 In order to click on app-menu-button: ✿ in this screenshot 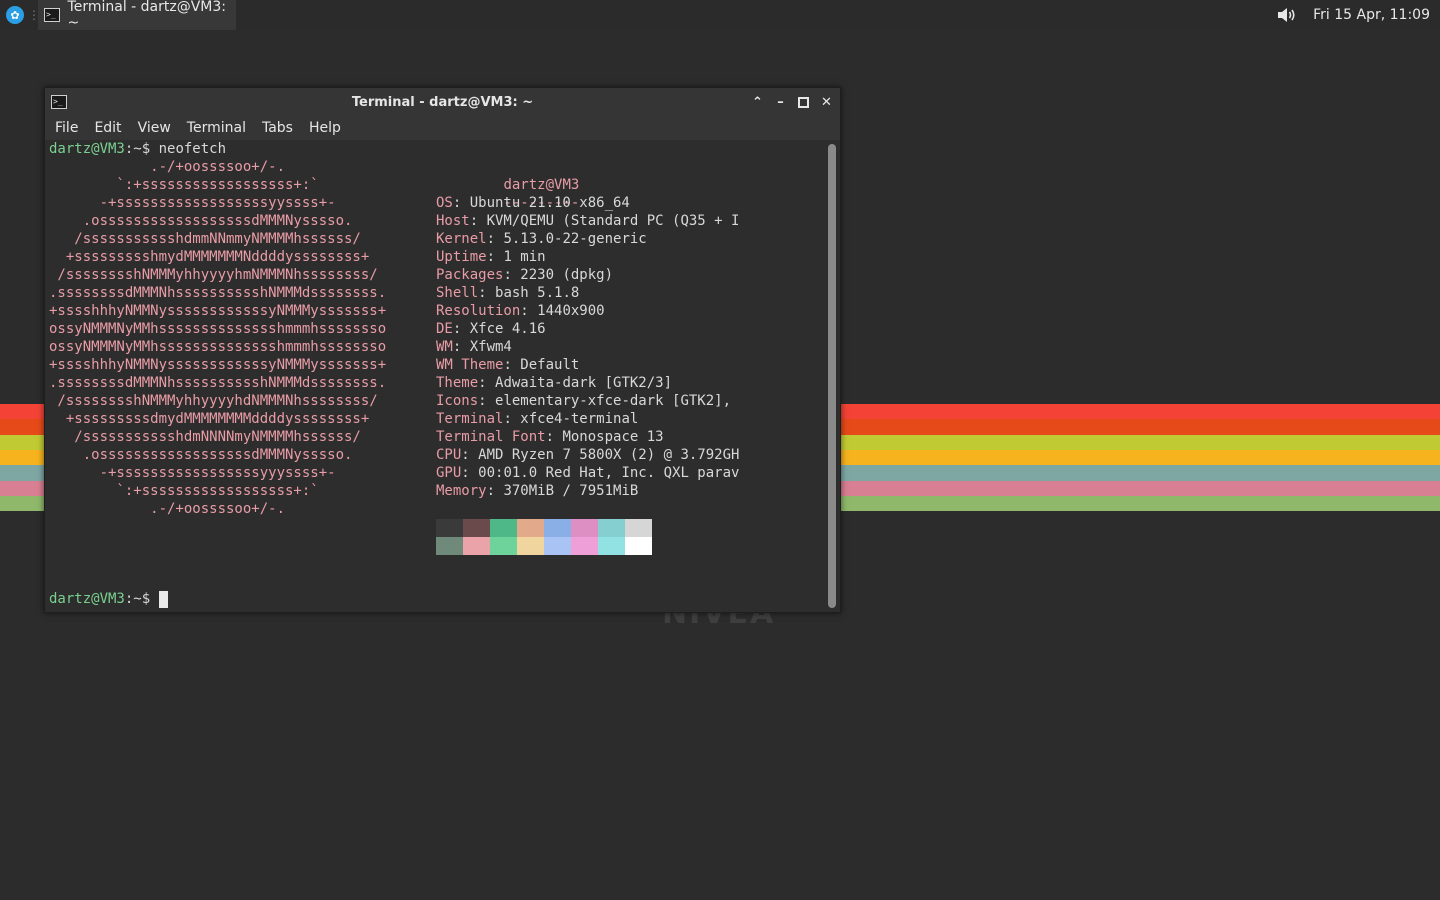, I will do `click(15, 15)`.